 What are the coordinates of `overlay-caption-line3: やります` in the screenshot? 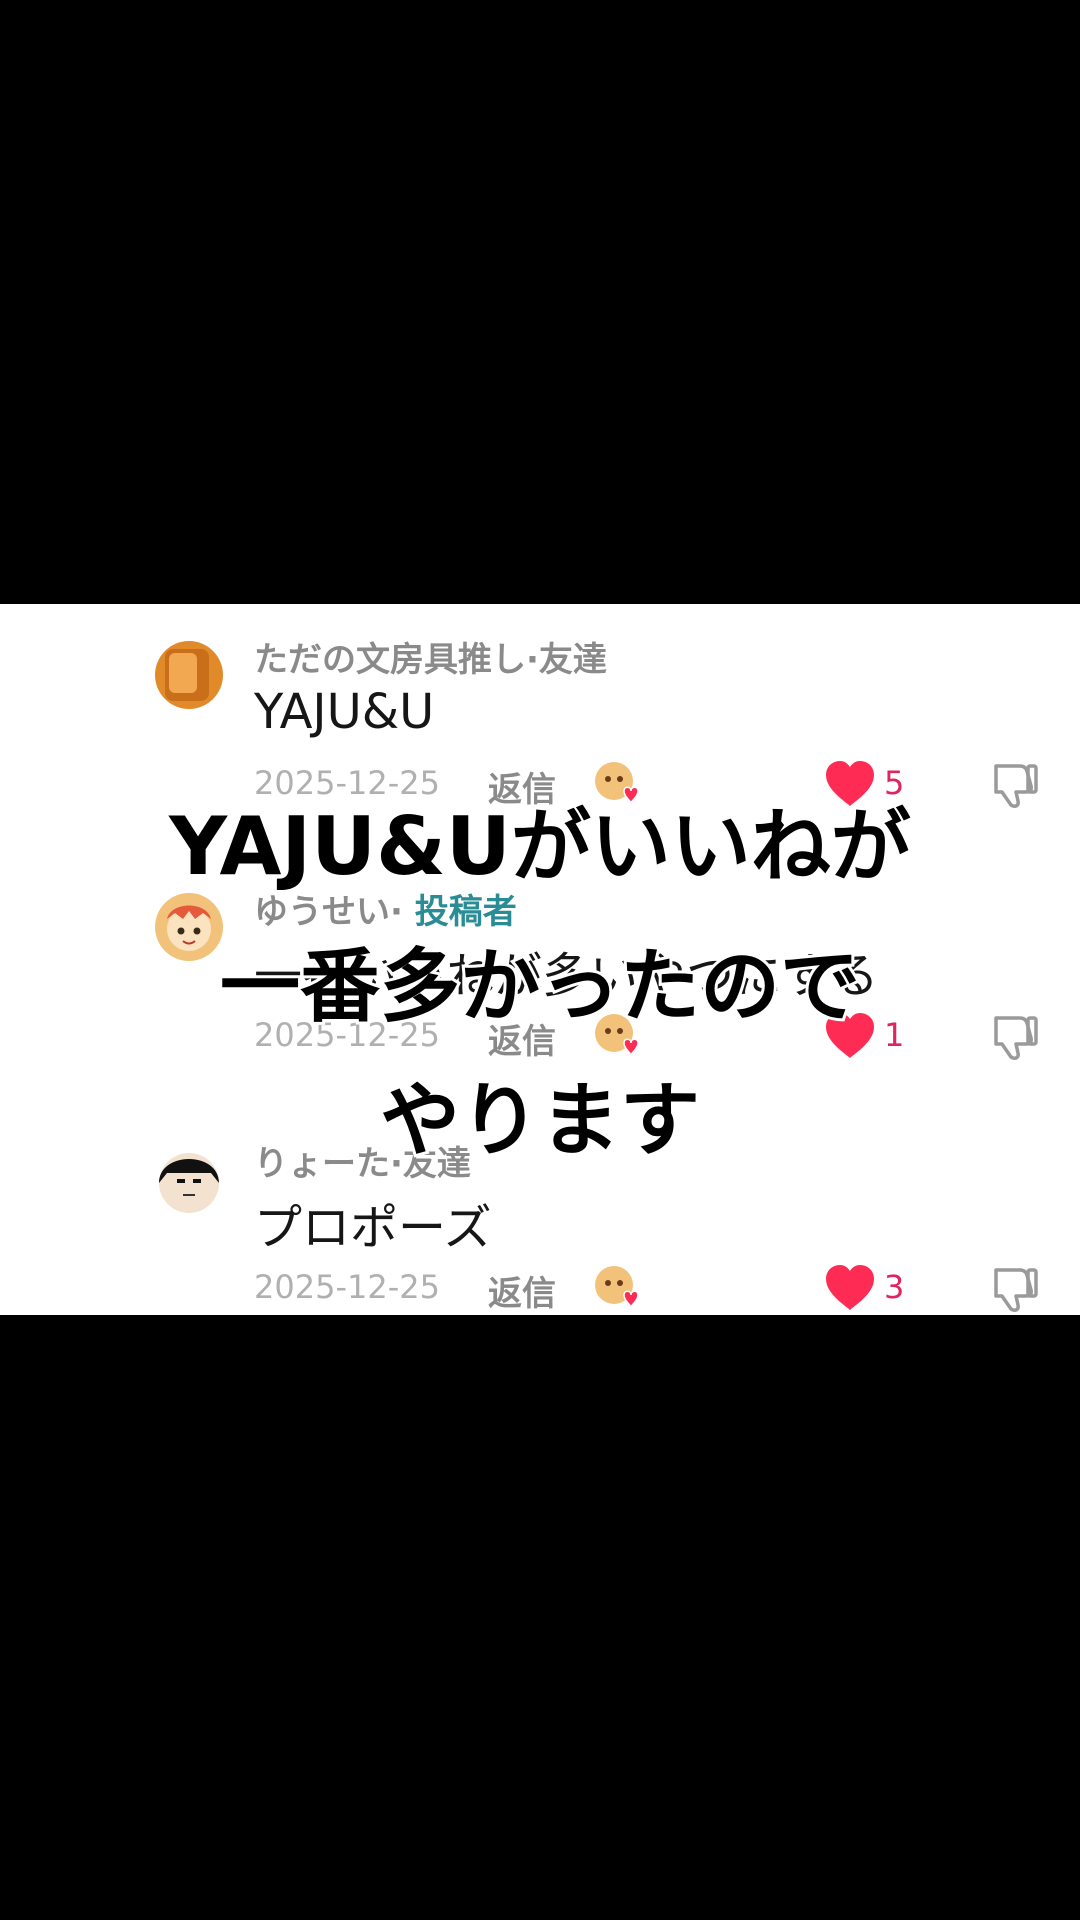 It's located at (540, 1120).